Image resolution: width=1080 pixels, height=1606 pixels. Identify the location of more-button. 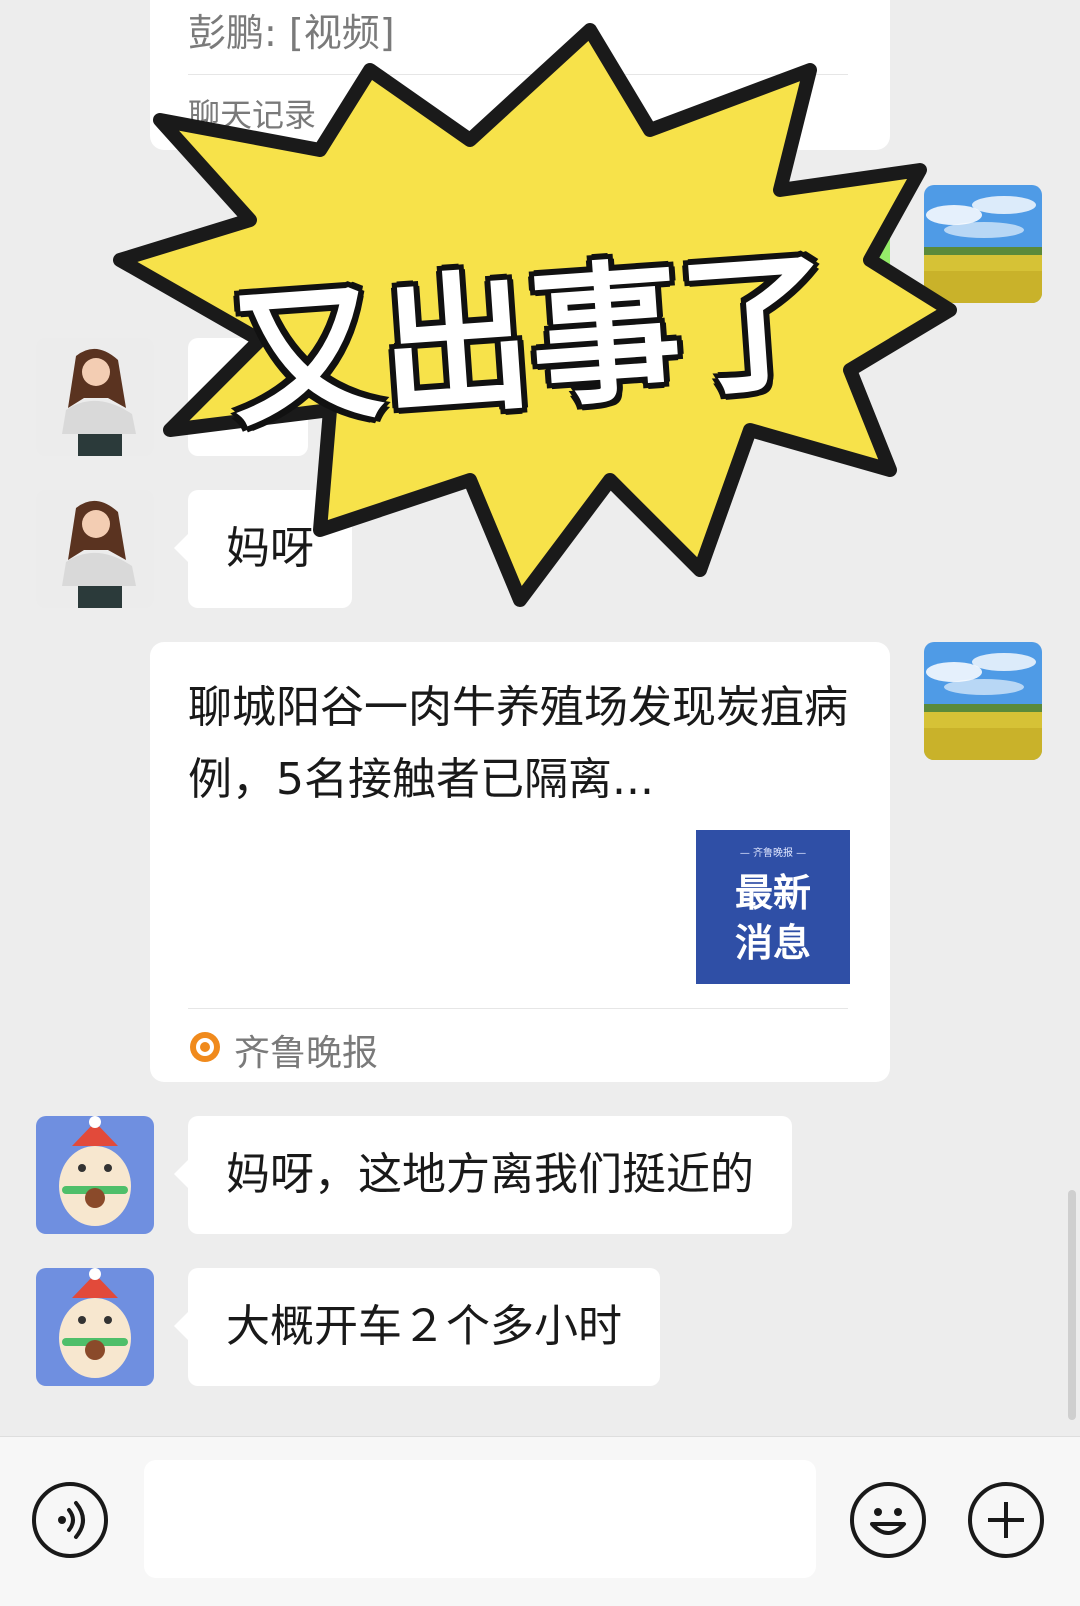
(1006, 1520).